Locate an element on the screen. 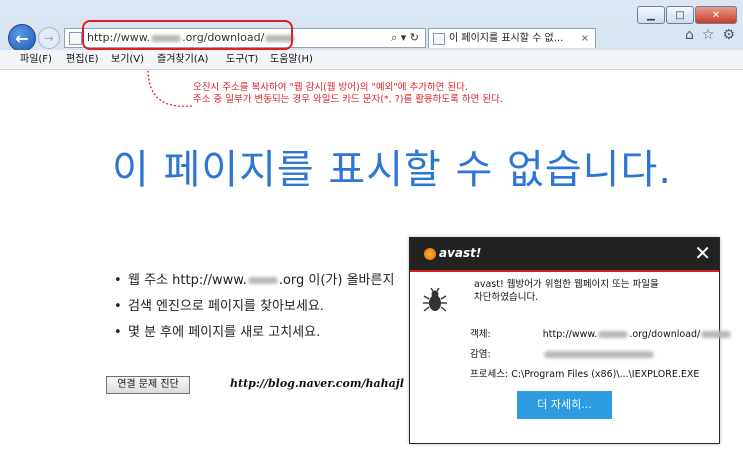 This screenshot has width=743, height=467. url-highlight-box is located at coordinates (187, 35).